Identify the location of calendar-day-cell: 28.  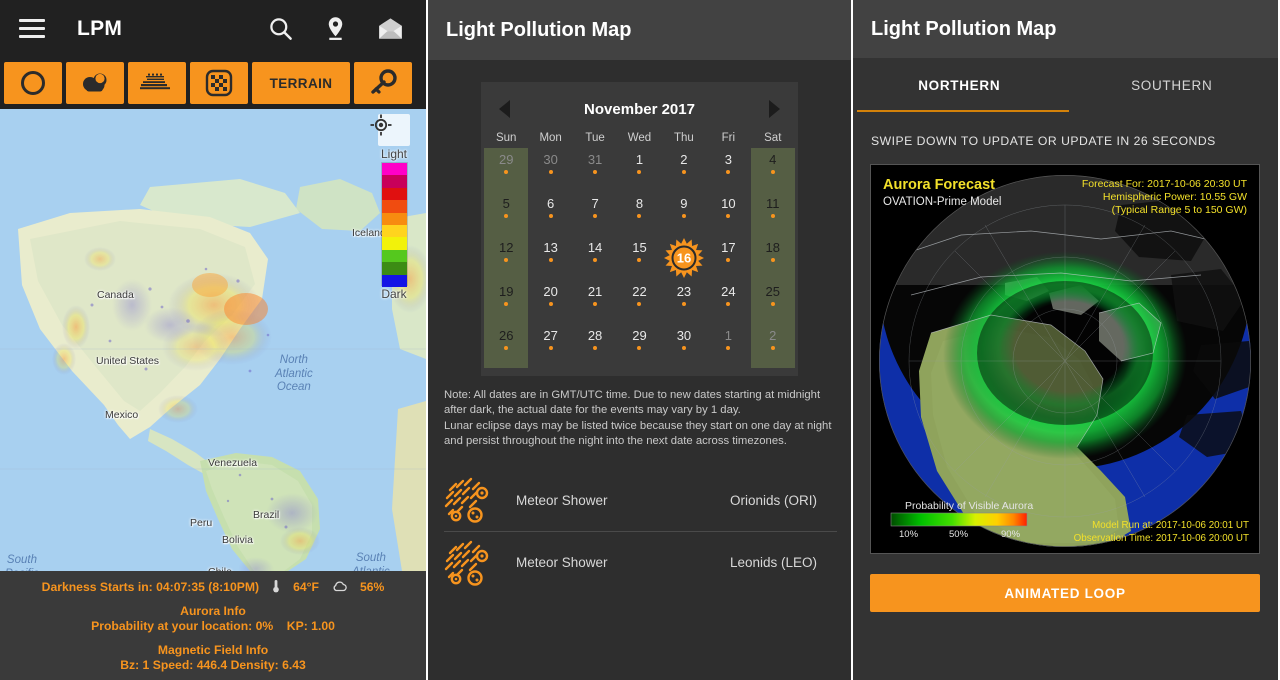
(595, 346).